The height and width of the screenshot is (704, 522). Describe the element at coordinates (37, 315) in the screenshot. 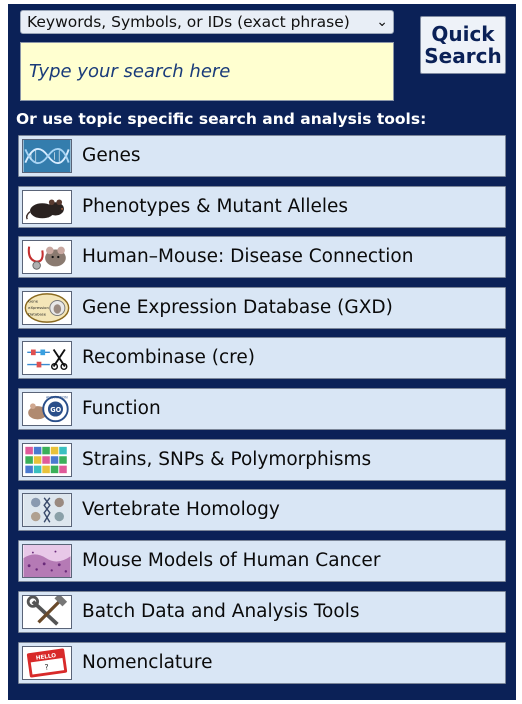

I see `svg-text: Database` at that location.